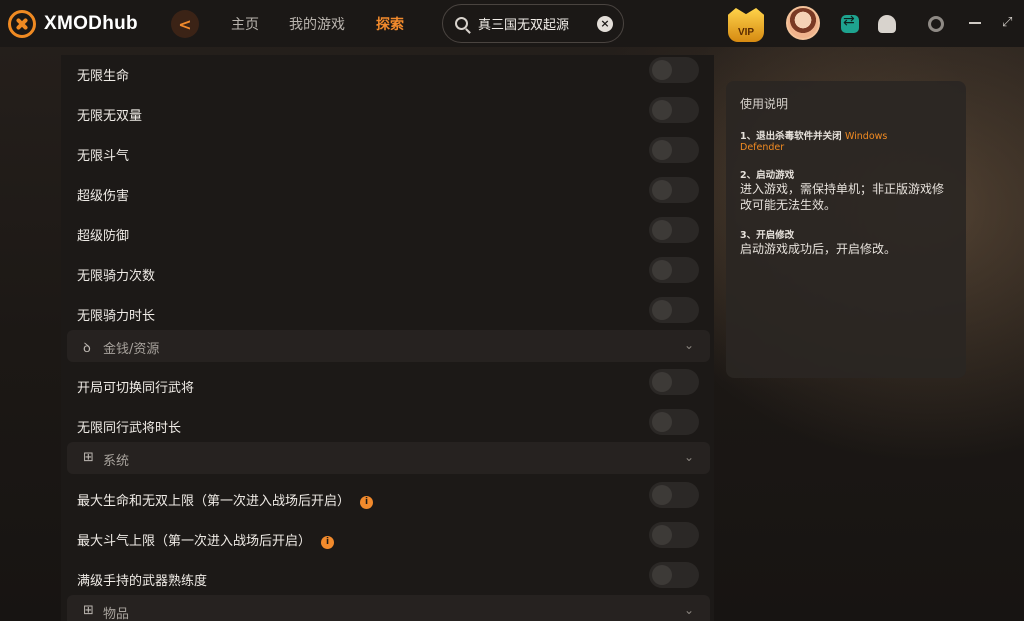  What do you see at coordinates (764, 104) in the screenshot?
I see `help-title: 使用说明` at bounding box center [764, 104].